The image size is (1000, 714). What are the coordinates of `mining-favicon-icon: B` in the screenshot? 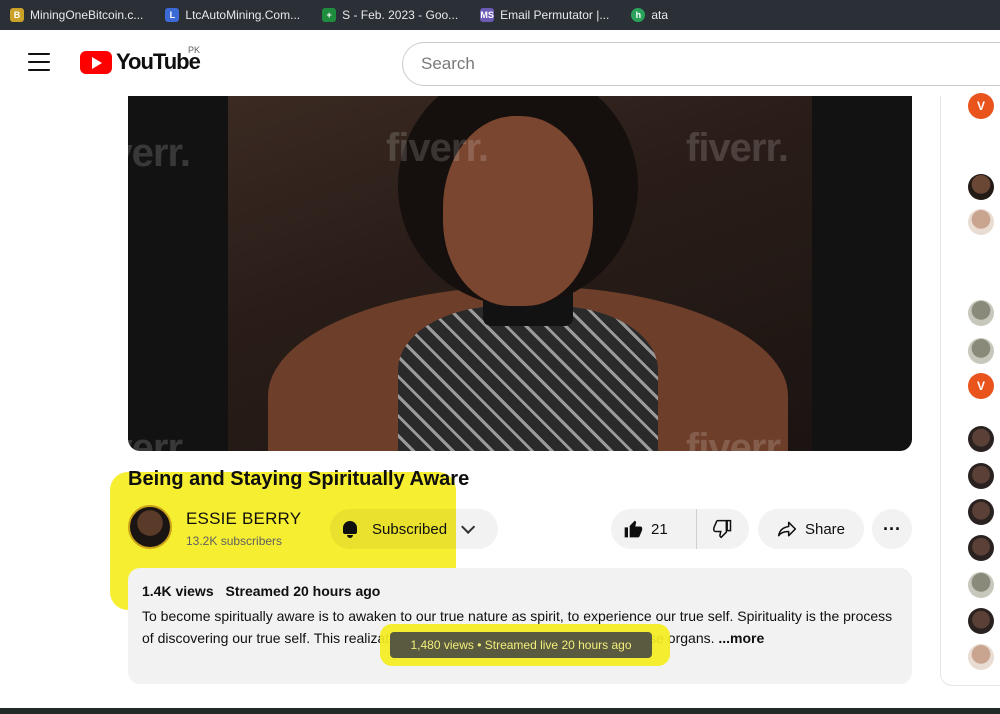 It's located at (17, 15).